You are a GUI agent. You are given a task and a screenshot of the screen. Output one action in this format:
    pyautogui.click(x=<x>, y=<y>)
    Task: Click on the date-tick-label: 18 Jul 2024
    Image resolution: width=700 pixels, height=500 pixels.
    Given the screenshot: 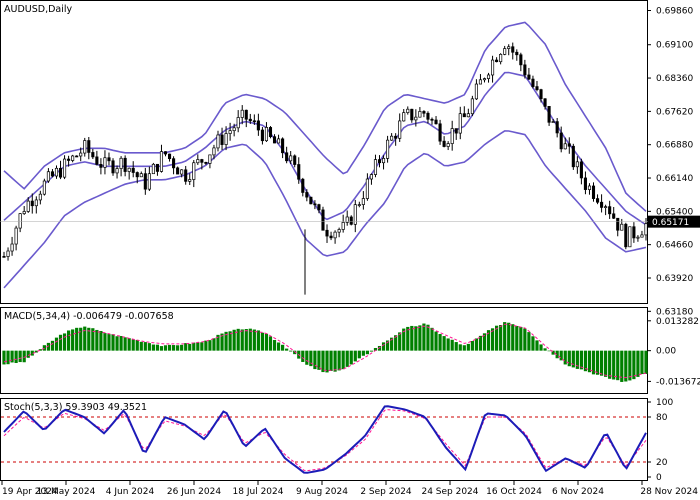 What is the action you would take?
    pyautogui.click(x=258, y=492)
    